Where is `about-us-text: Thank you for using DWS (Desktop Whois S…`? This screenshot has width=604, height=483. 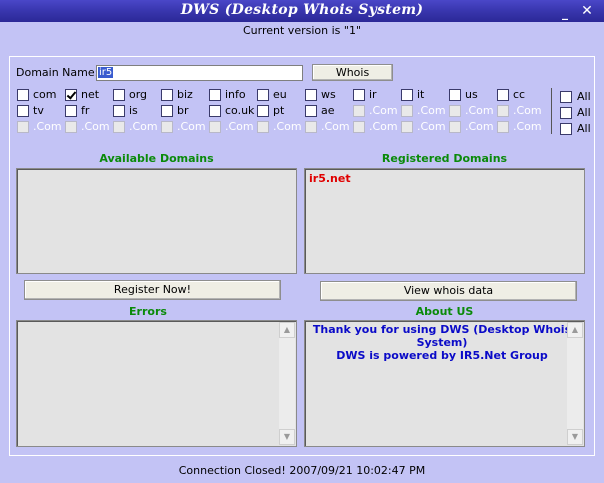 about-us-text: Thank you for using DWS (Desktop Whois S… is located at coordinates (442, 342).